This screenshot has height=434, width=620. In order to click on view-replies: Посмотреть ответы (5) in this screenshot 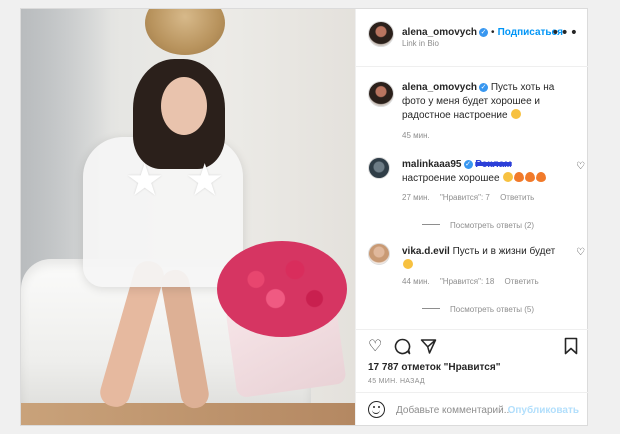, I will do `click(478, 308)`.